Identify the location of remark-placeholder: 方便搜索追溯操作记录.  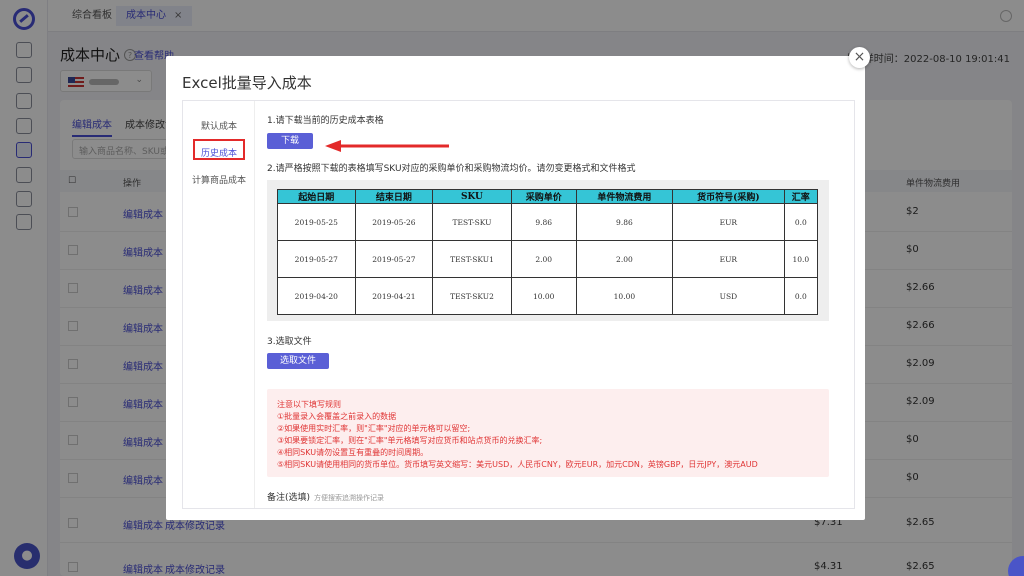
(349, 498).